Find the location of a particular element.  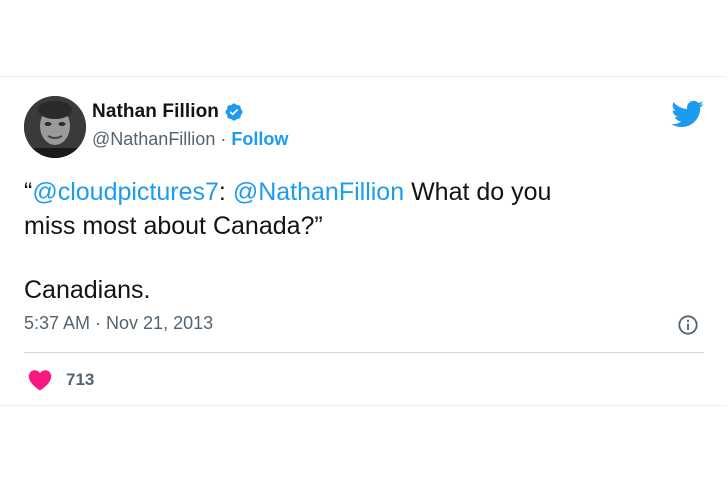

heart-icon is located at coordinates (40, 380).